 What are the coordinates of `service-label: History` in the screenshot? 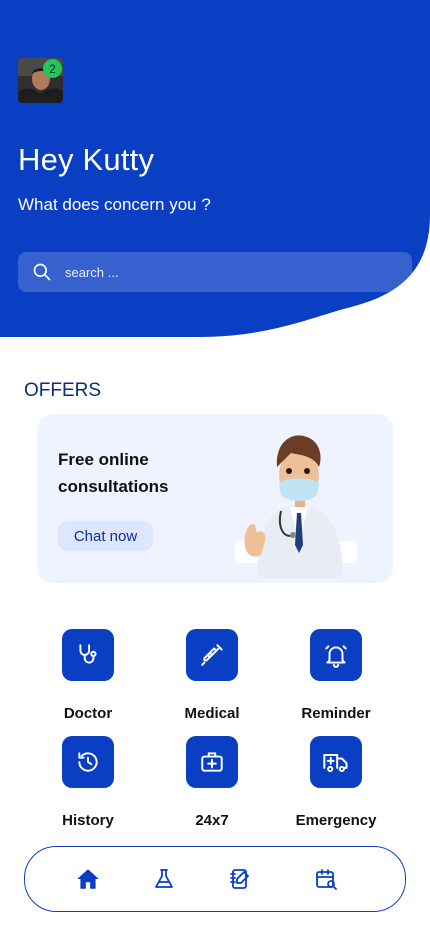 It's located at (88, 820).